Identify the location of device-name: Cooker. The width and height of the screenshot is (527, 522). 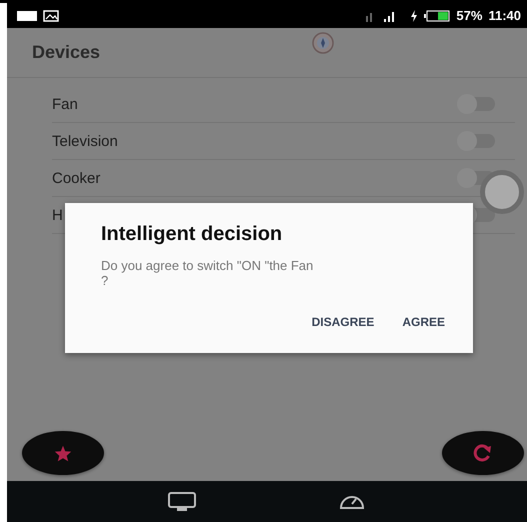
(76, 178).